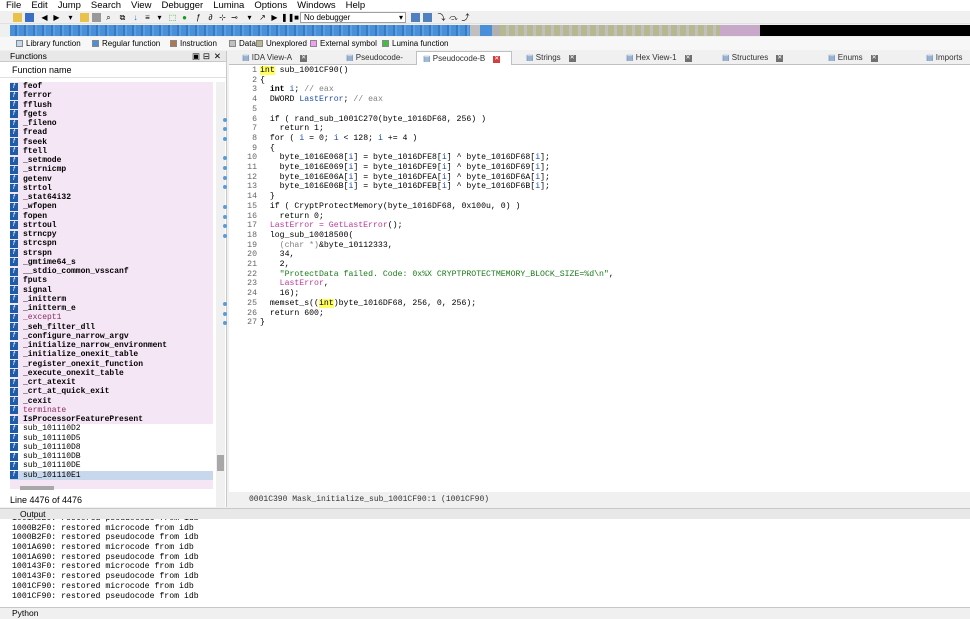 The image size is (970, 619). What do you see at coordinates (262, 323) in the screenshot?
I see `code-text: }` at bounding box center [262, 323].